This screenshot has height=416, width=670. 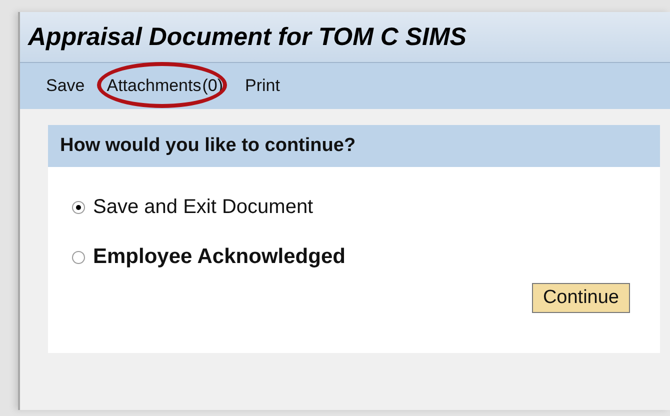 What do you see at coordinates (247, 37) in the screenshot?
I see `window-title: Appraisal Document for TOM C SIMS` at bounding box center [247, 37].